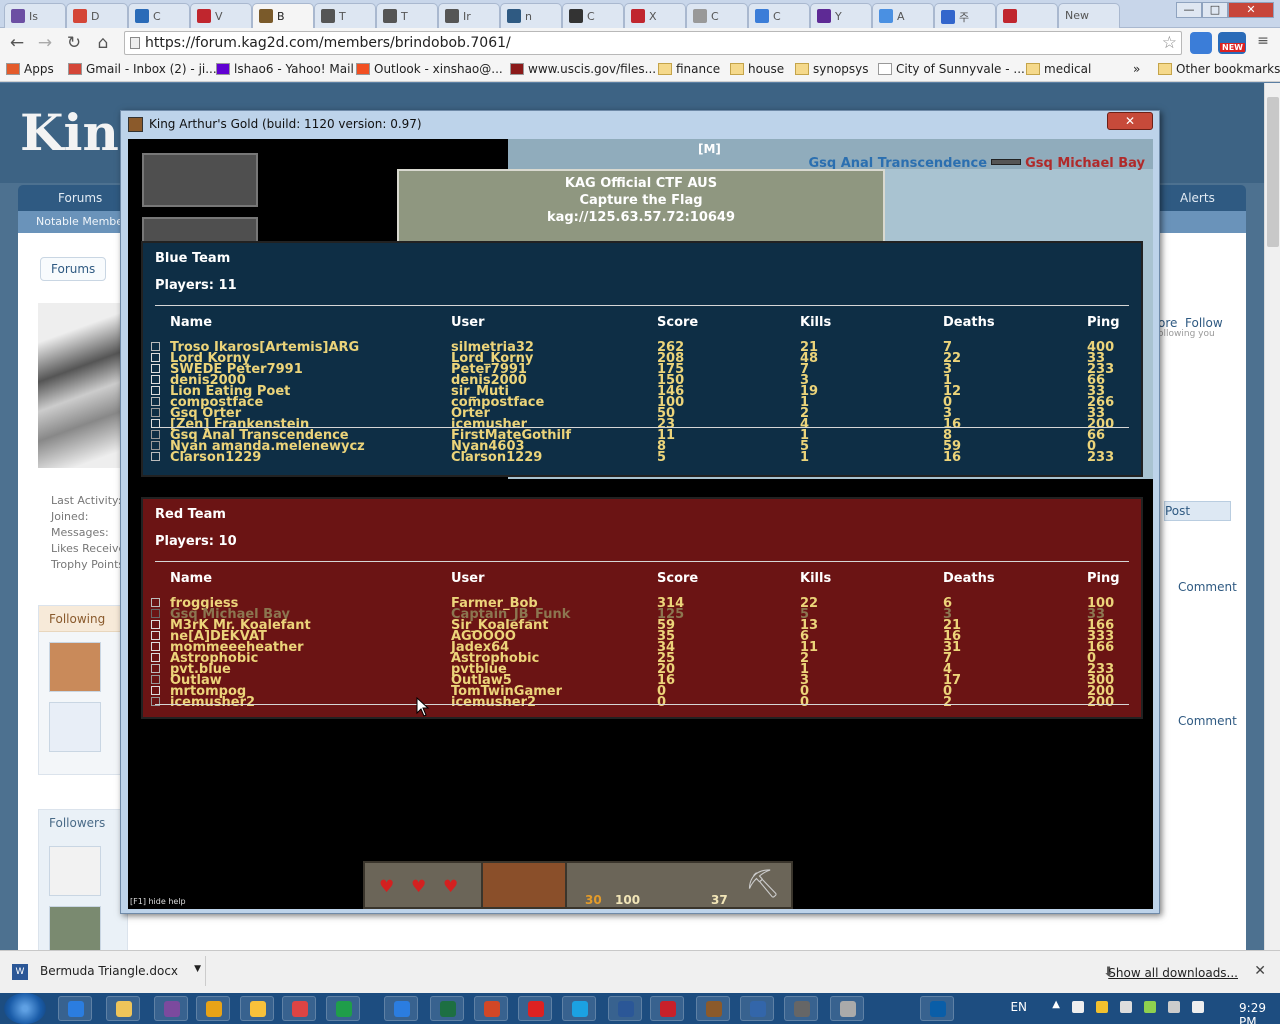  Describe the element at coordinates (1167, 323) in the screenshot. I see `more-link: ore` at that location.